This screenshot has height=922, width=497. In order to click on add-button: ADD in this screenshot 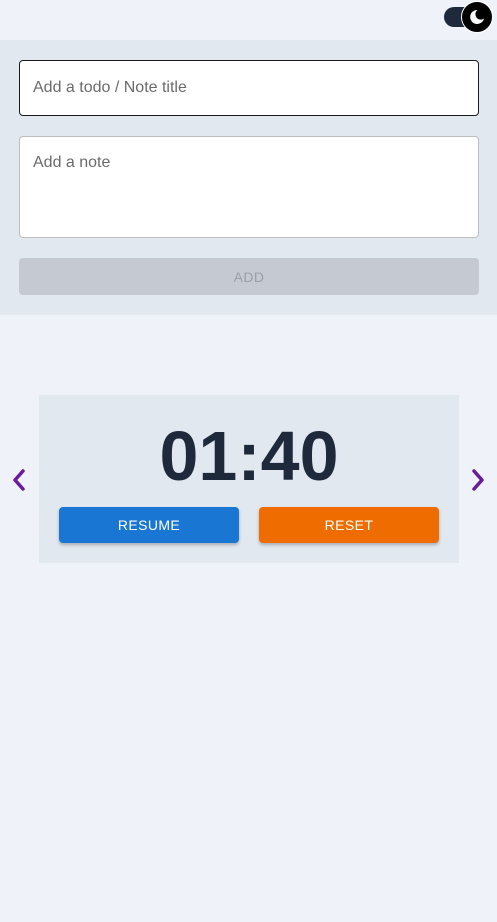, I will do `click(249, 276)`.